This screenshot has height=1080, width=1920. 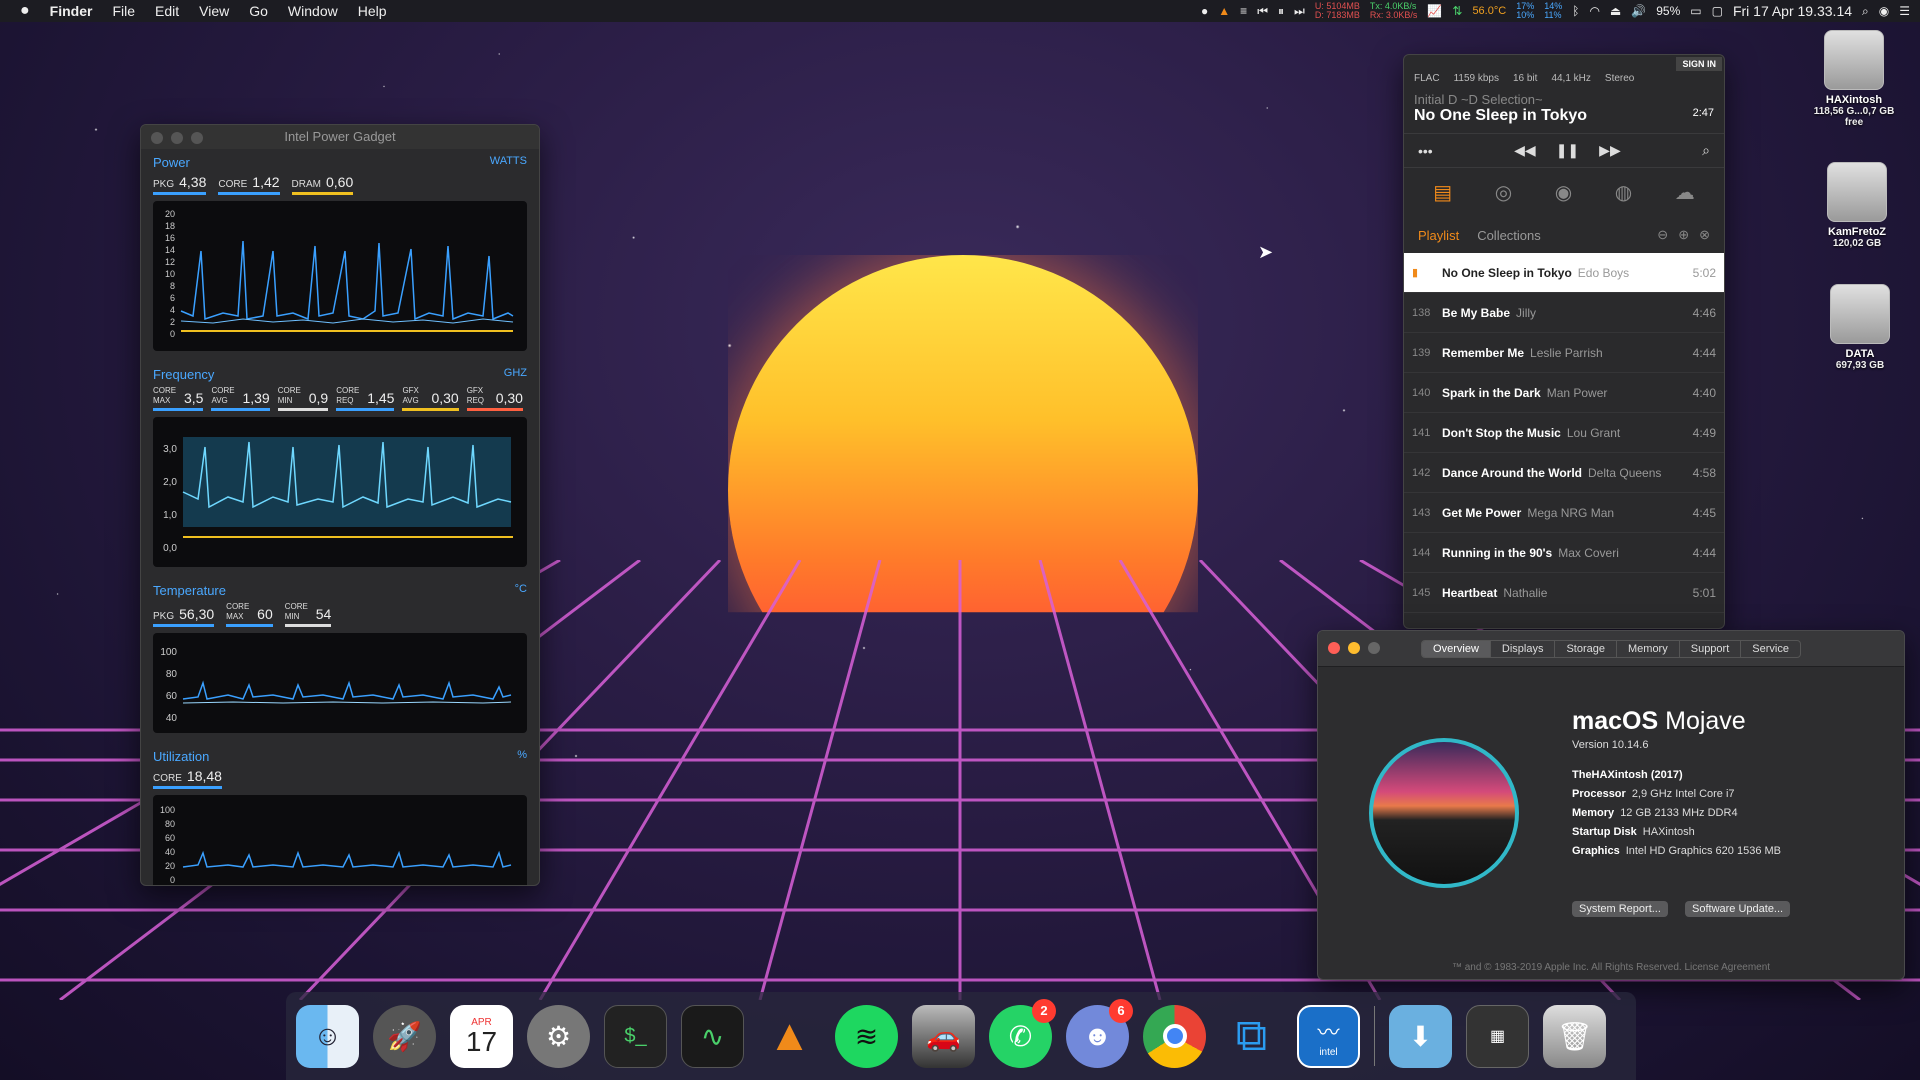 What do you see at coordinates (20, 11) in the screenshot?
I see `apple-icon: ●` at bounding box center [20, 11].